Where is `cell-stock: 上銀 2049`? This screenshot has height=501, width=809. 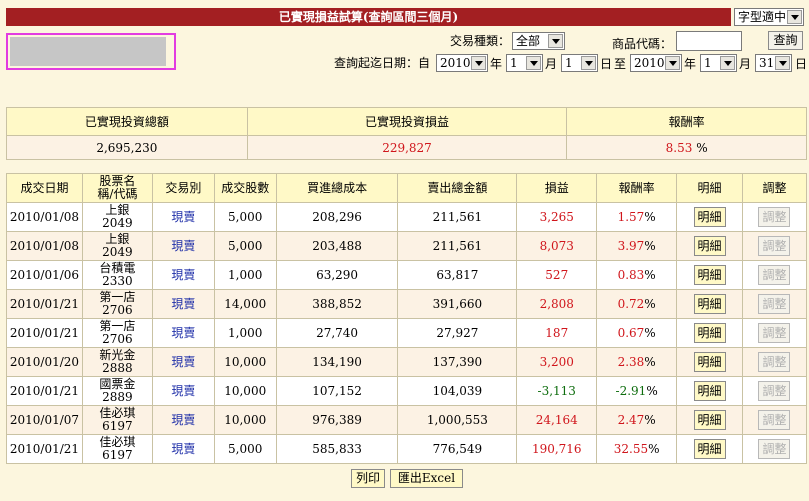
cell-stock: 上銀 2049 is located at coordinates (117, 246).